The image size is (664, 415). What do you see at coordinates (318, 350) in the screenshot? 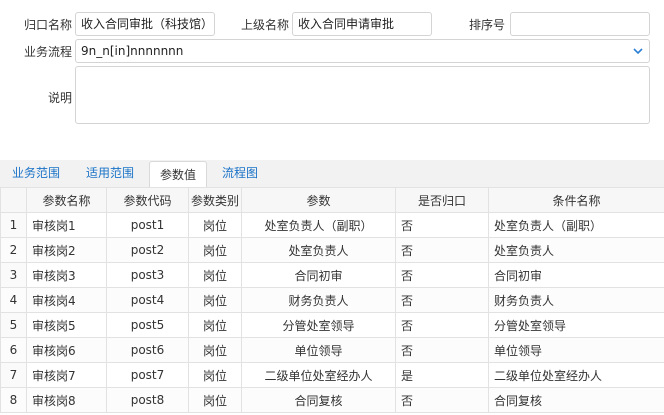
I see `param-cell: 单位领导` at bounding box center [318, 350].